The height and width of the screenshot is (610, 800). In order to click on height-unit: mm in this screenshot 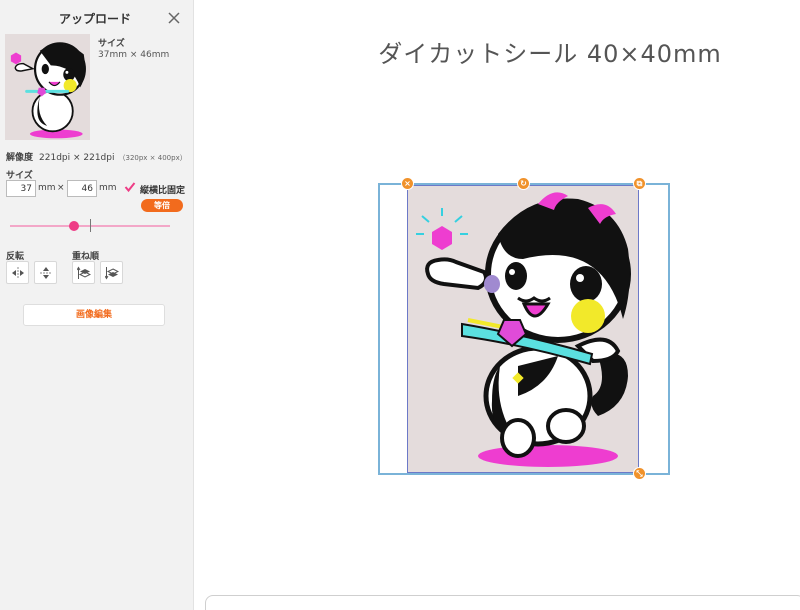, I will do `click(108, 188)`.